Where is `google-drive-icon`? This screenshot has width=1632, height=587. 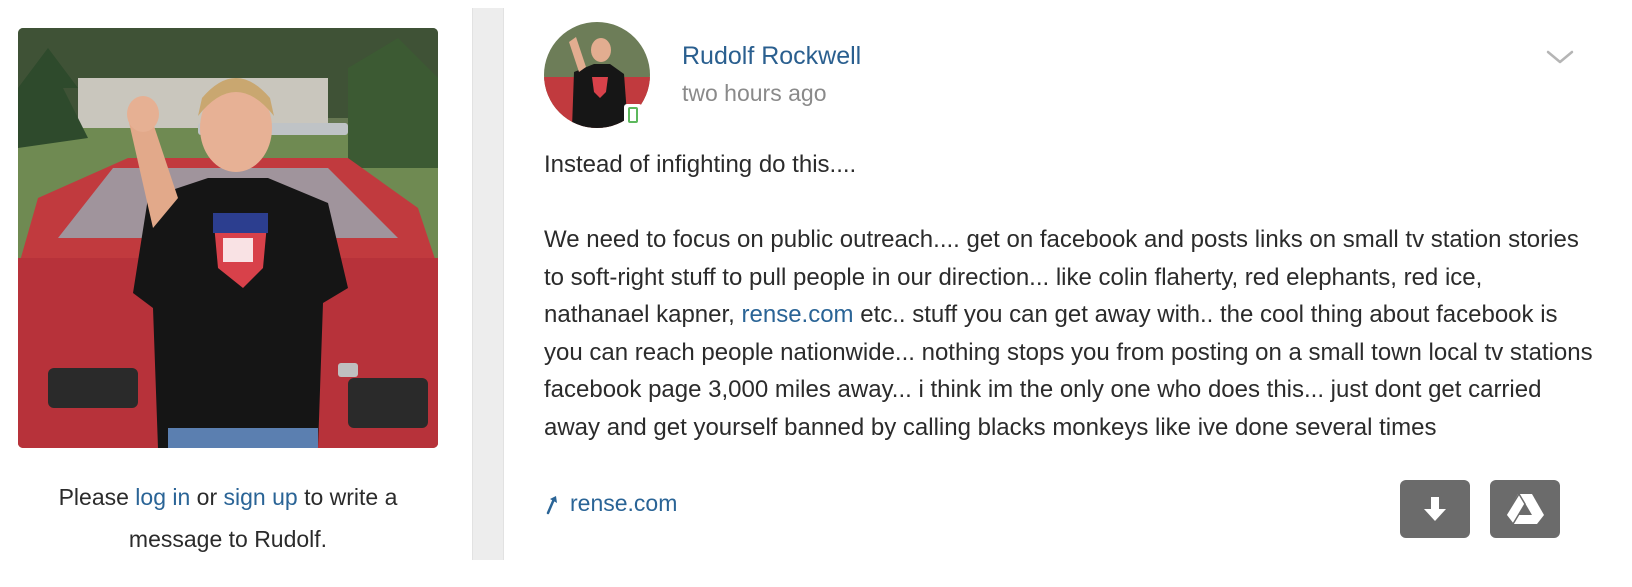
google-drive-icon is located at coordinates (1524, 509).